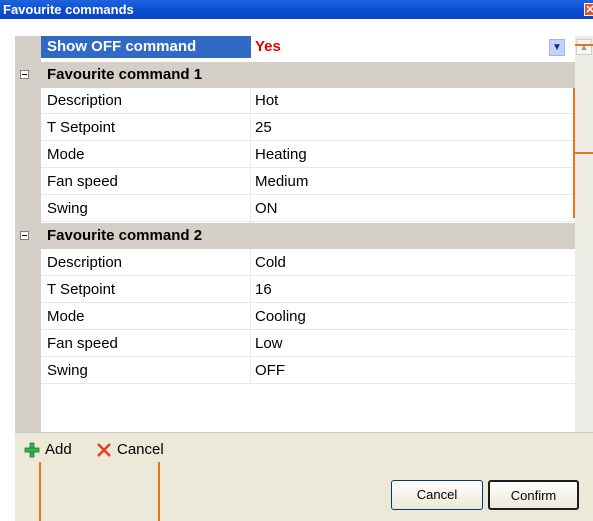 The image size is (593, 521). What do you see at coordinates (125, 74) in the screenshot?
I see `category-title: Favourite command 1` at bounding box center [125, 74].